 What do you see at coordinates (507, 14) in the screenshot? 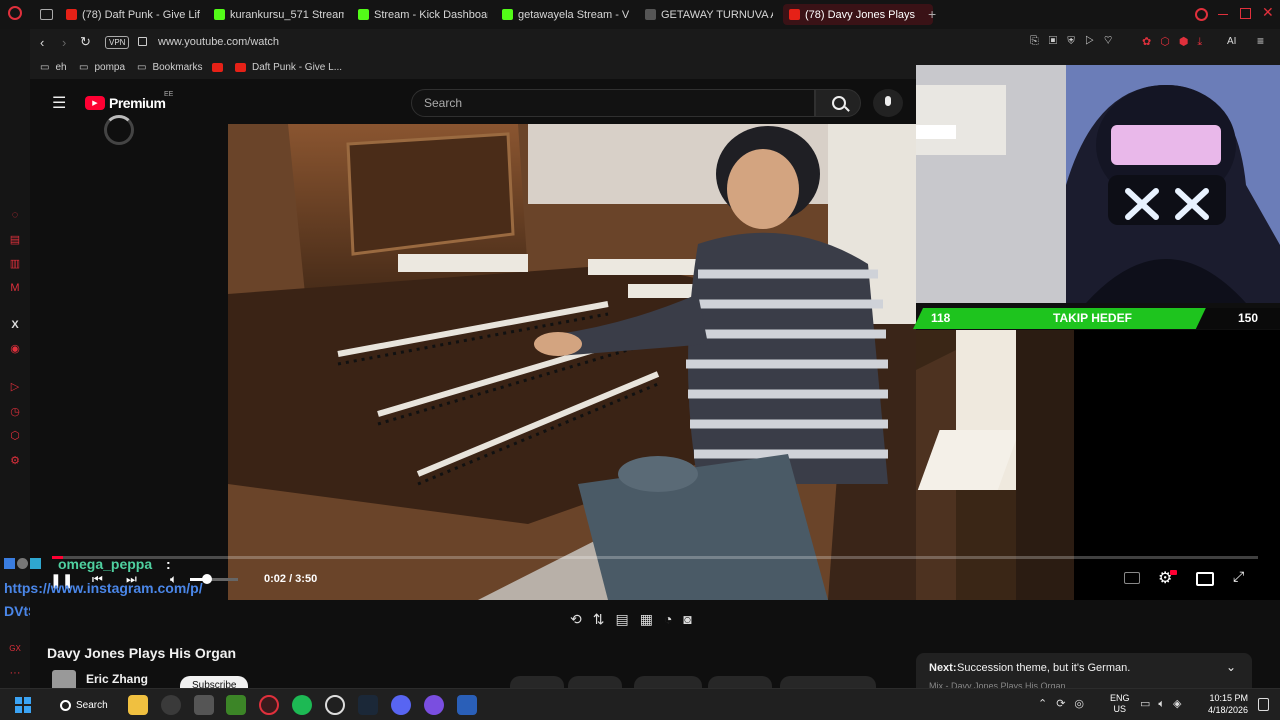
I see `kick-favicon-icon` at bounding box center [507, 14].